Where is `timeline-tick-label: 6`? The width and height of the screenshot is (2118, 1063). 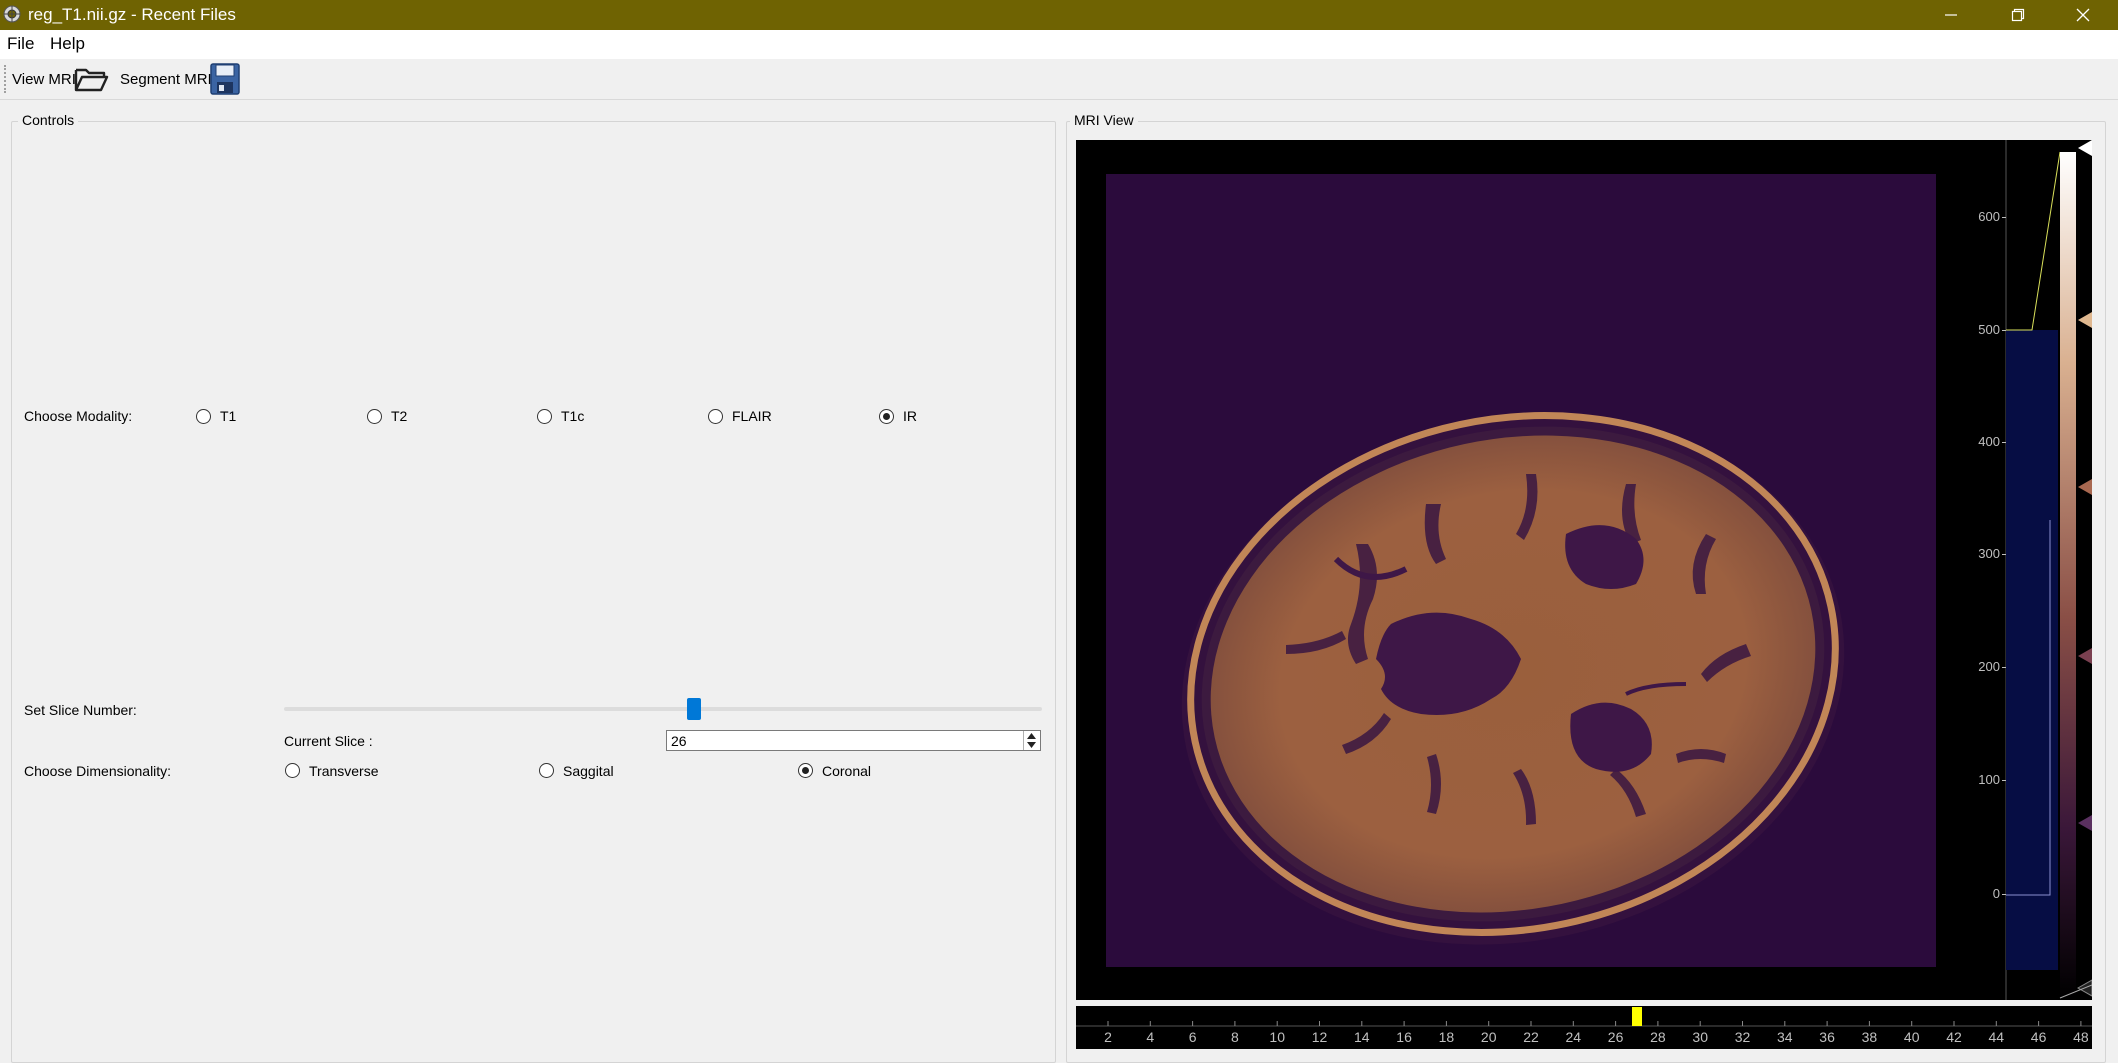 timeline-tick-label: 6 is located at coordinates (1193, 1037).